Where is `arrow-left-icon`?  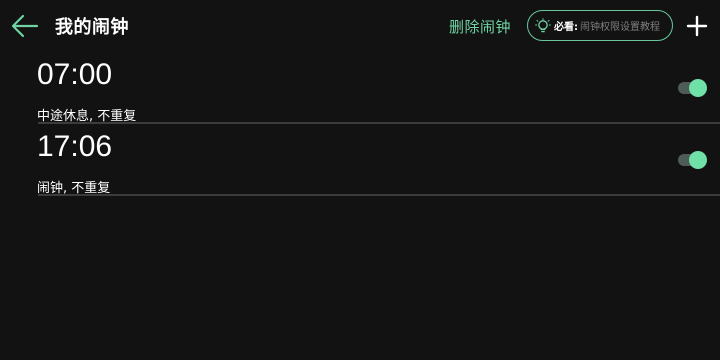 arrow-left-icon is located at coordinates (25, 26).